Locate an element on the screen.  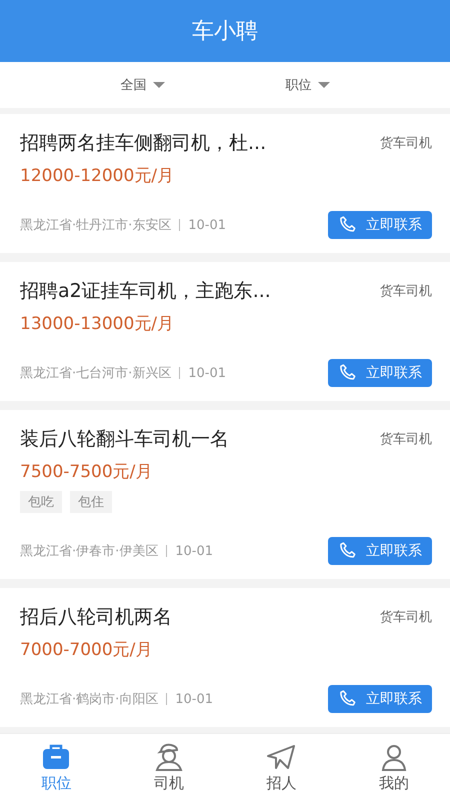
job-title: 装后八轮翻斗车司机一名 is located at coordinates (124, 439).